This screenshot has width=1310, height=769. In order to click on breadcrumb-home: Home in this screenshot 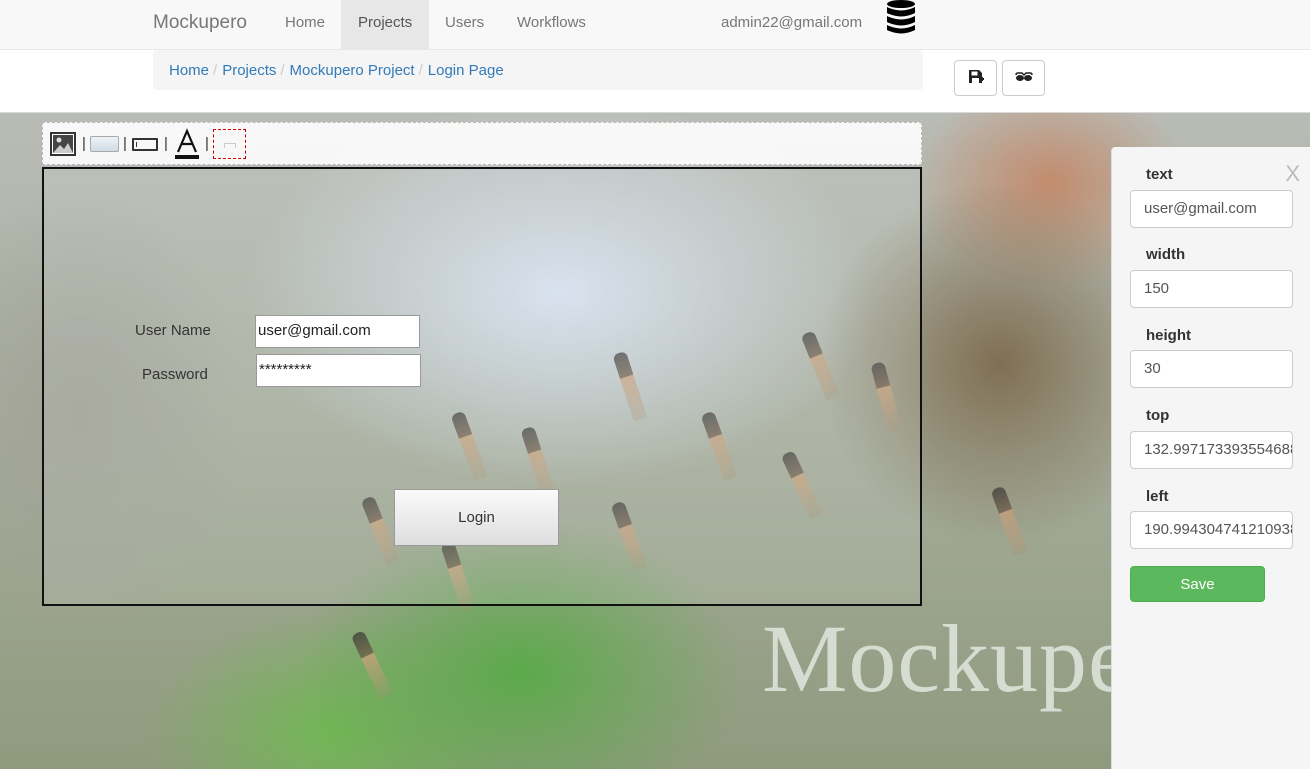, I will do `click(189, 70)`.